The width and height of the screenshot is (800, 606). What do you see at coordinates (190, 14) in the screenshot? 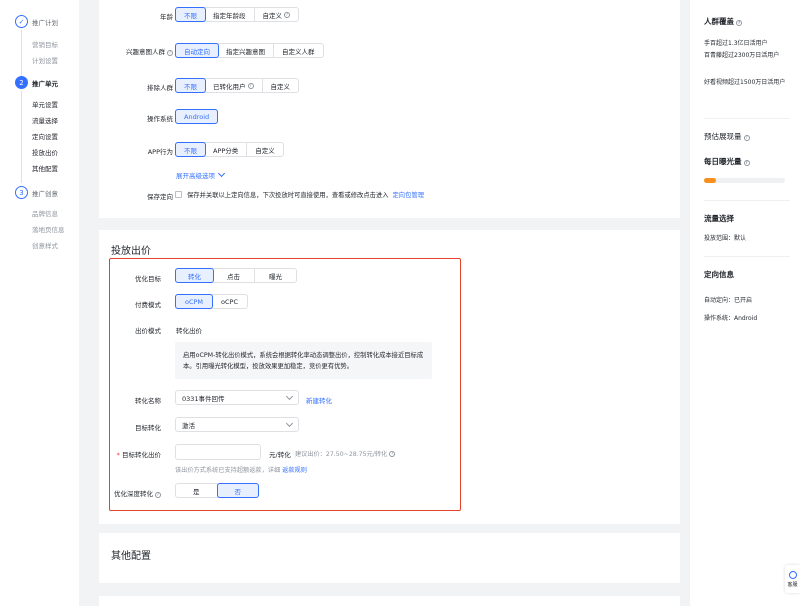
I see `age-unlimited-option: 不限` at bounding box center [190, 14].